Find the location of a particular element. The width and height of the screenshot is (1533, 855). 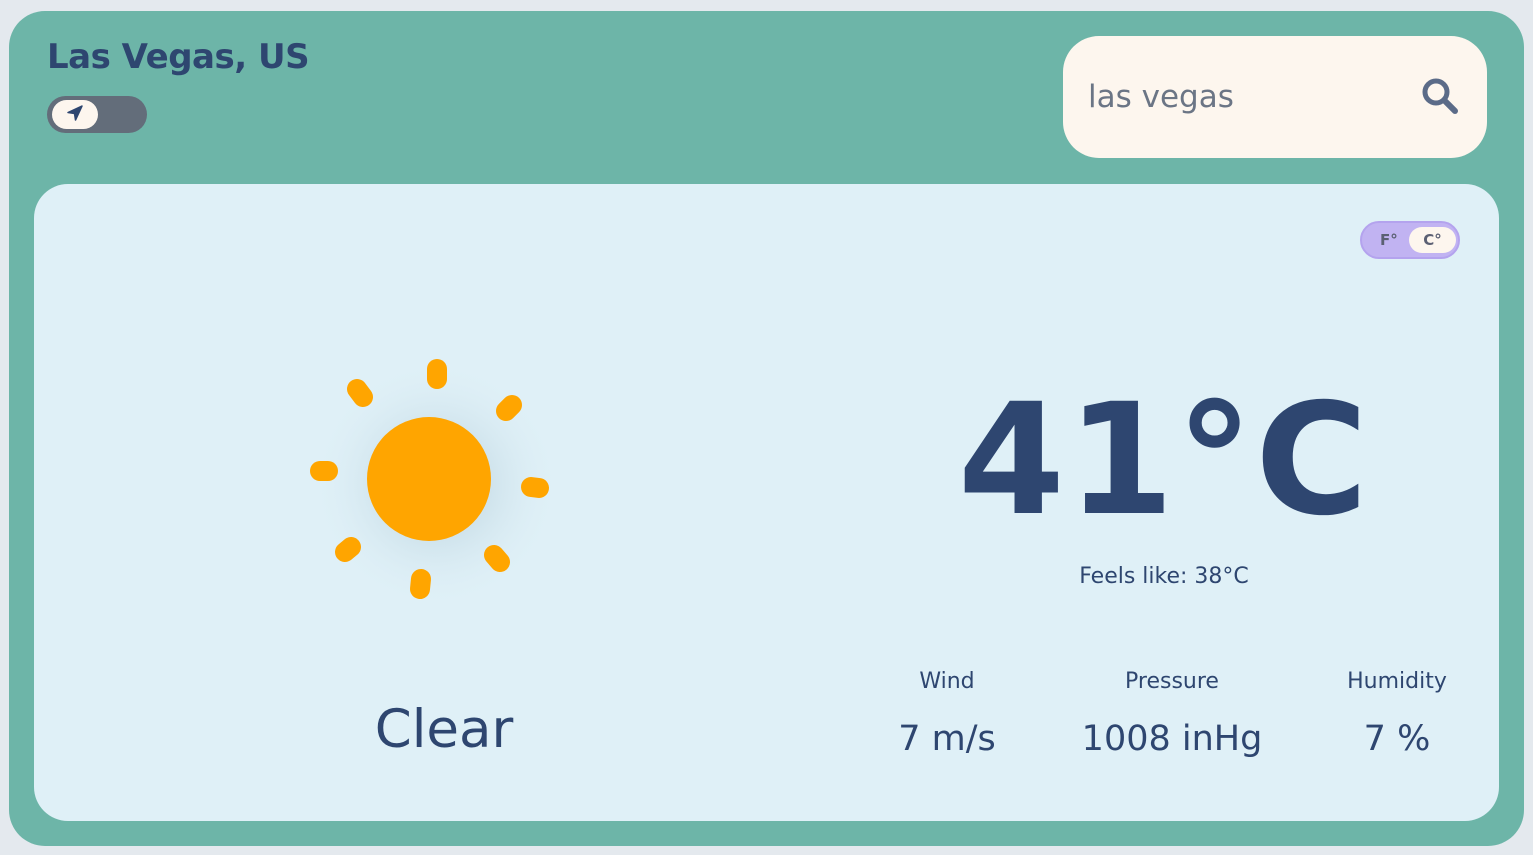

search-box is located at coordinates (1275, 97).